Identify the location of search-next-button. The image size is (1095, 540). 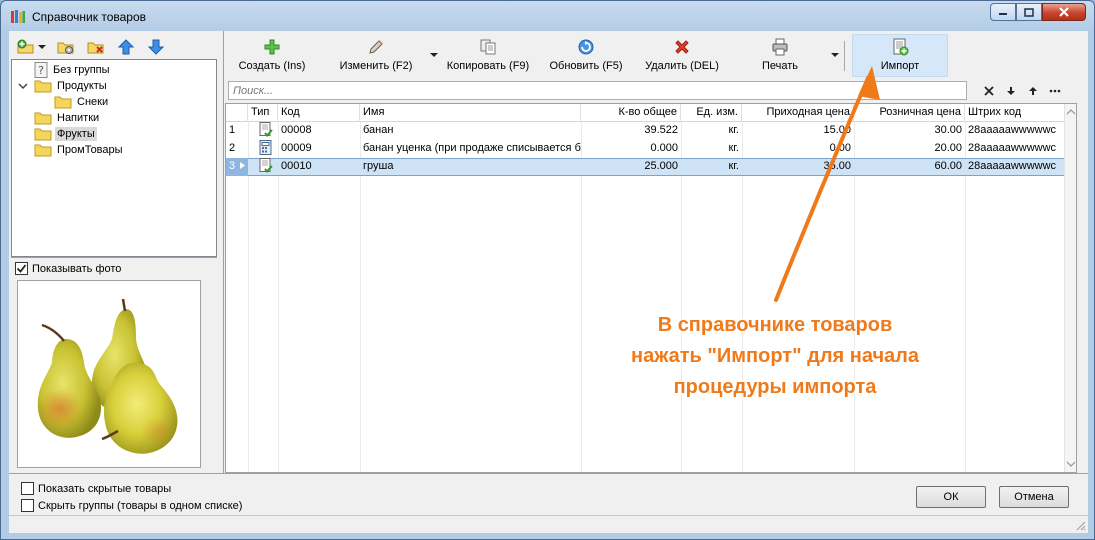
(1011, 91).